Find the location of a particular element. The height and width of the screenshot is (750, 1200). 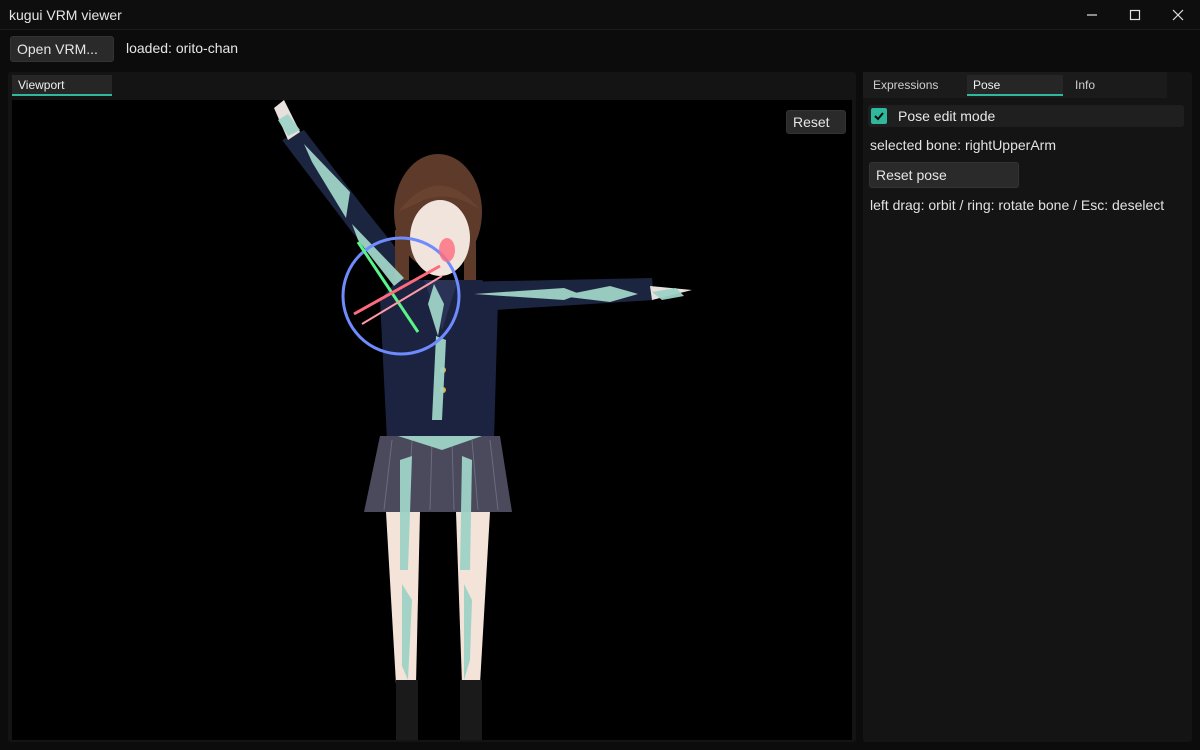

checkmark-icon is located at coordinates (879, 116).